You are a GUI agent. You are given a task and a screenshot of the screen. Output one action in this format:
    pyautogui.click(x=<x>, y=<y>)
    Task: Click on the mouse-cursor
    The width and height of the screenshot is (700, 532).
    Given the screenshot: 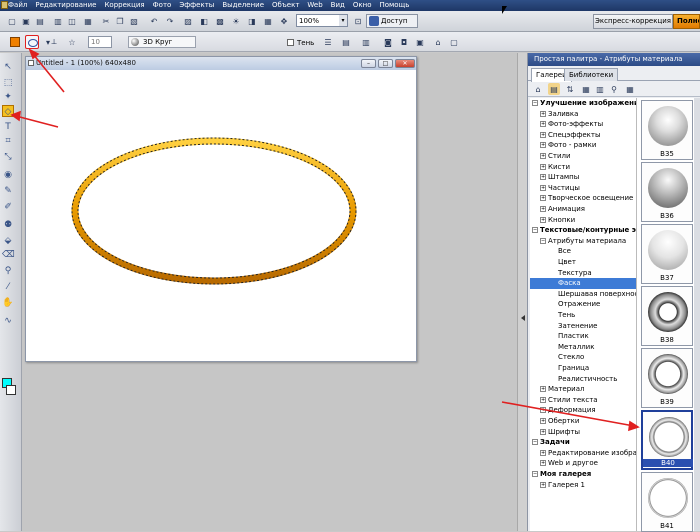 What is the action you would take?
    pyautogui.click(x=504, y=10)
    